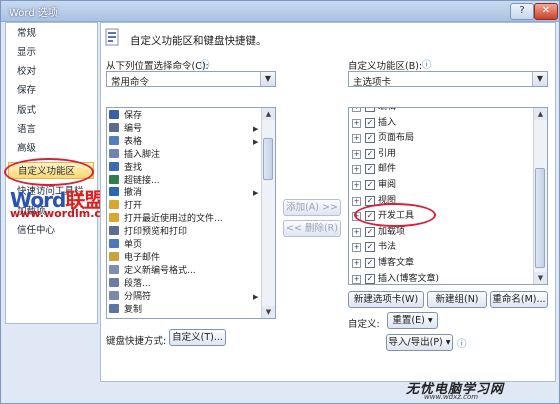  I want to click on help-button: ?, so click(522, 11).